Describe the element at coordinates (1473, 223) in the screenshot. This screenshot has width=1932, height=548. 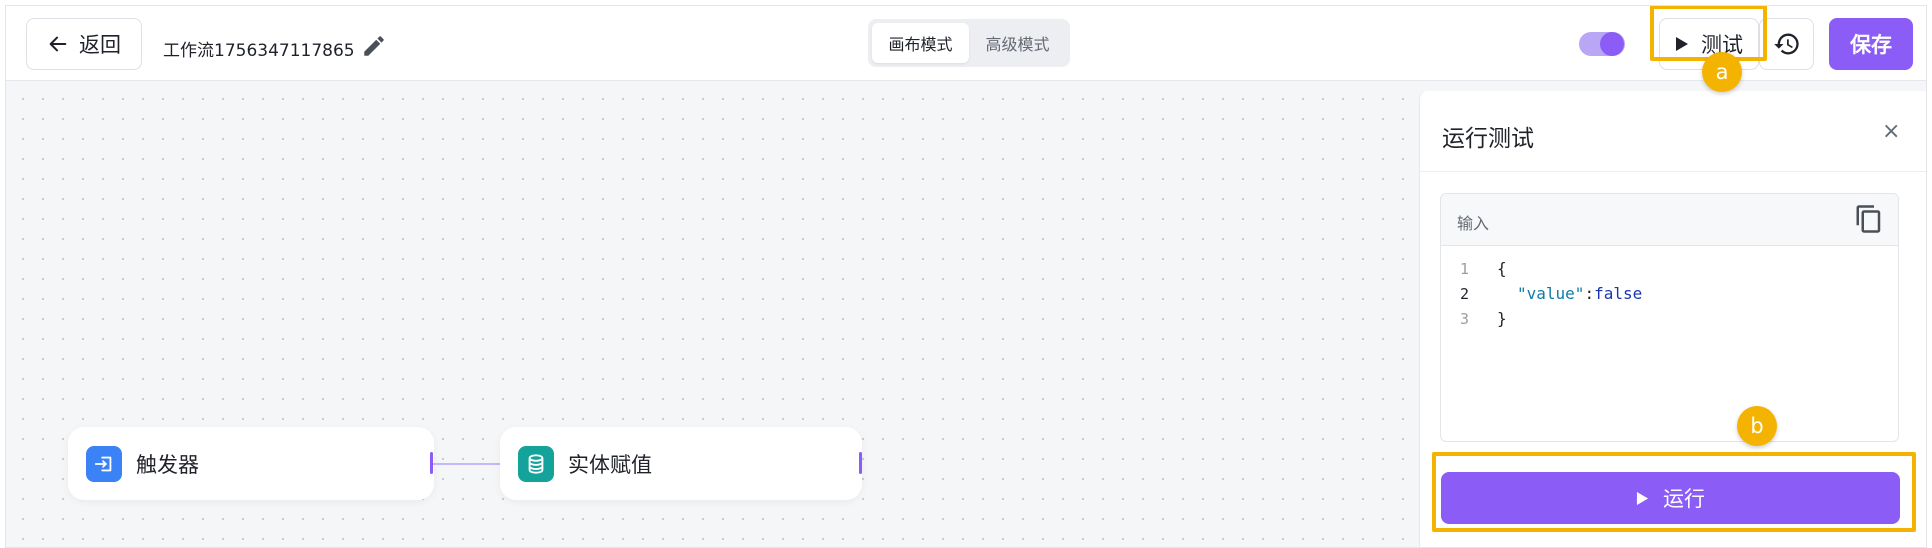
I see `input-label: 输入` at that location.